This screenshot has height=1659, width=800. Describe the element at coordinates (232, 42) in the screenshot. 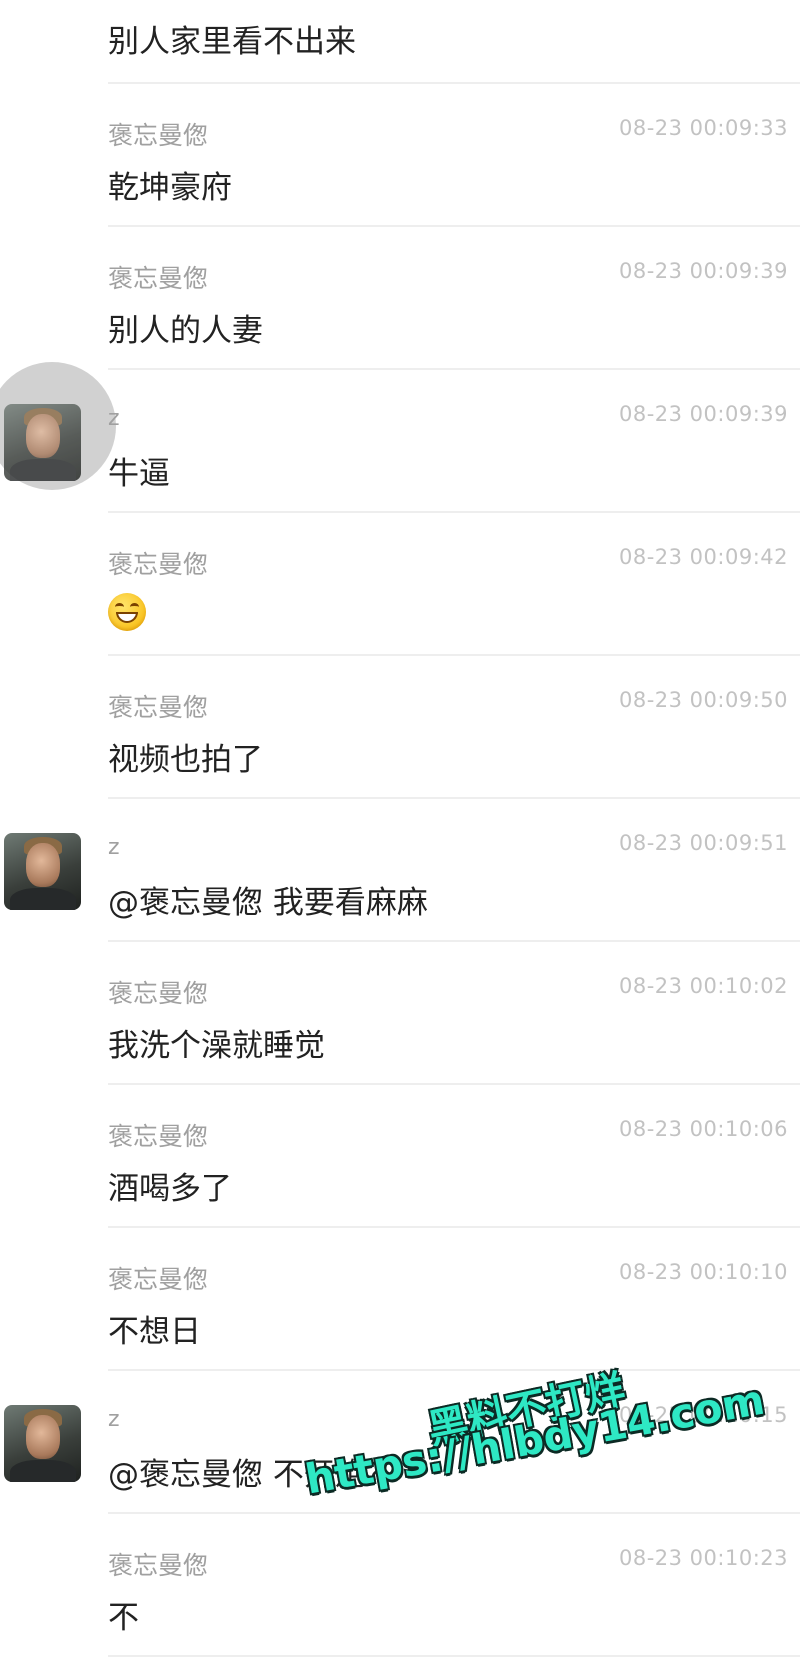

I see `message-text: 别人家里看不出来` at that location.